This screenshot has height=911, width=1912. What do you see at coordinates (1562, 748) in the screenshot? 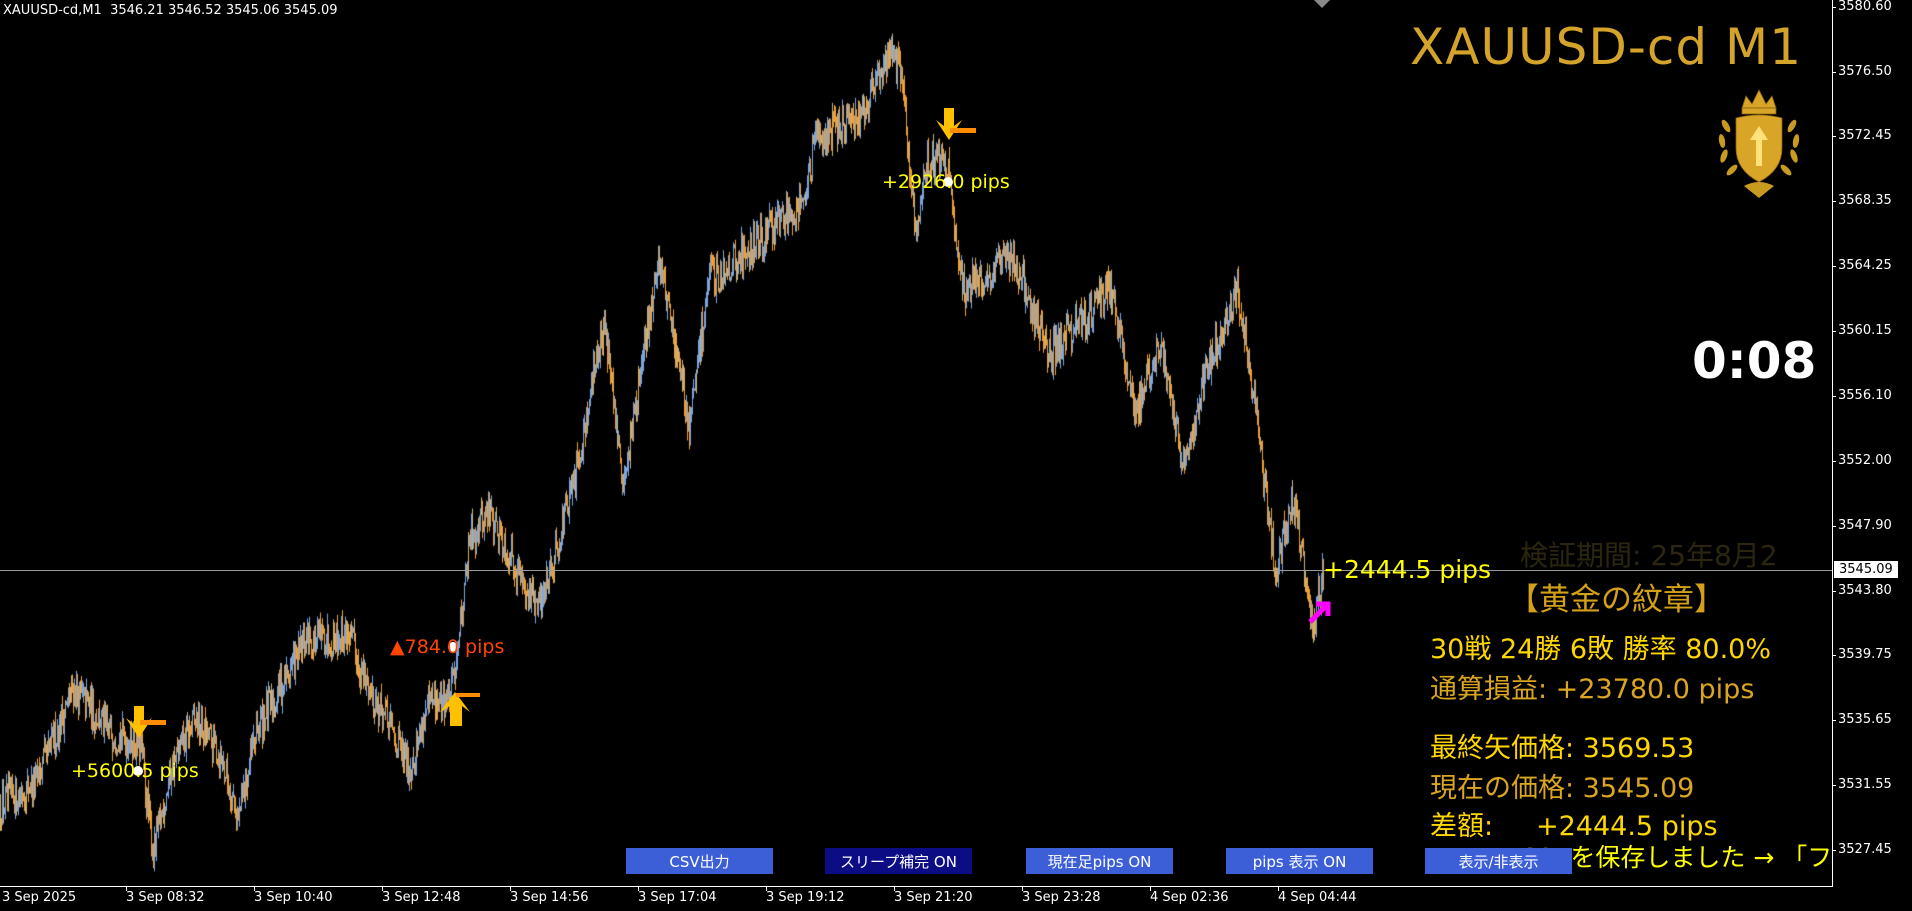
I see `last-arrow-price: 最終矢価格: 3569.53` at bounding box center [1562, 748].